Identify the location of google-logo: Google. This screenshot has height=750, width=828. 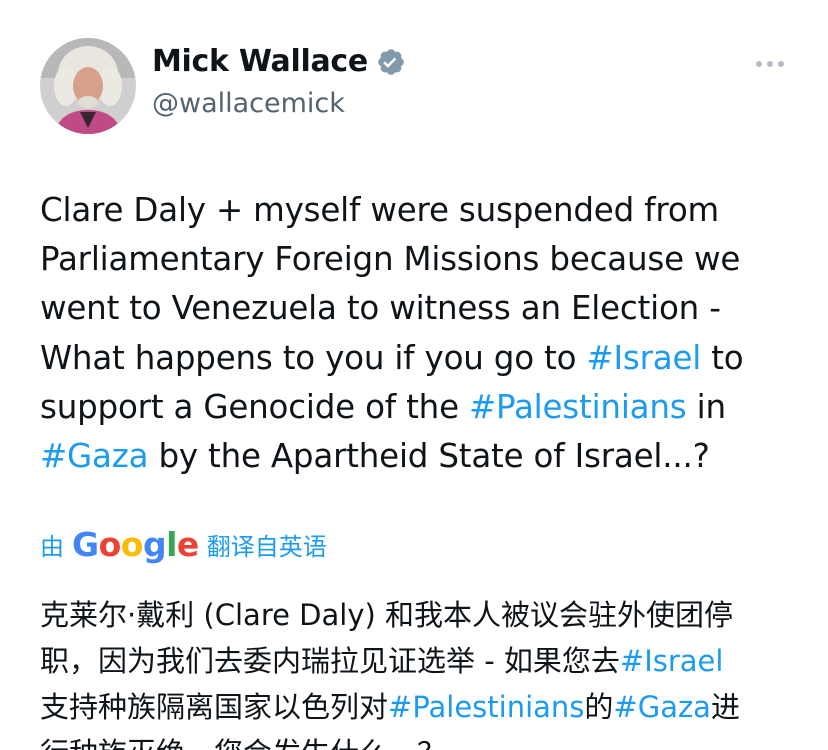
(135, 544).